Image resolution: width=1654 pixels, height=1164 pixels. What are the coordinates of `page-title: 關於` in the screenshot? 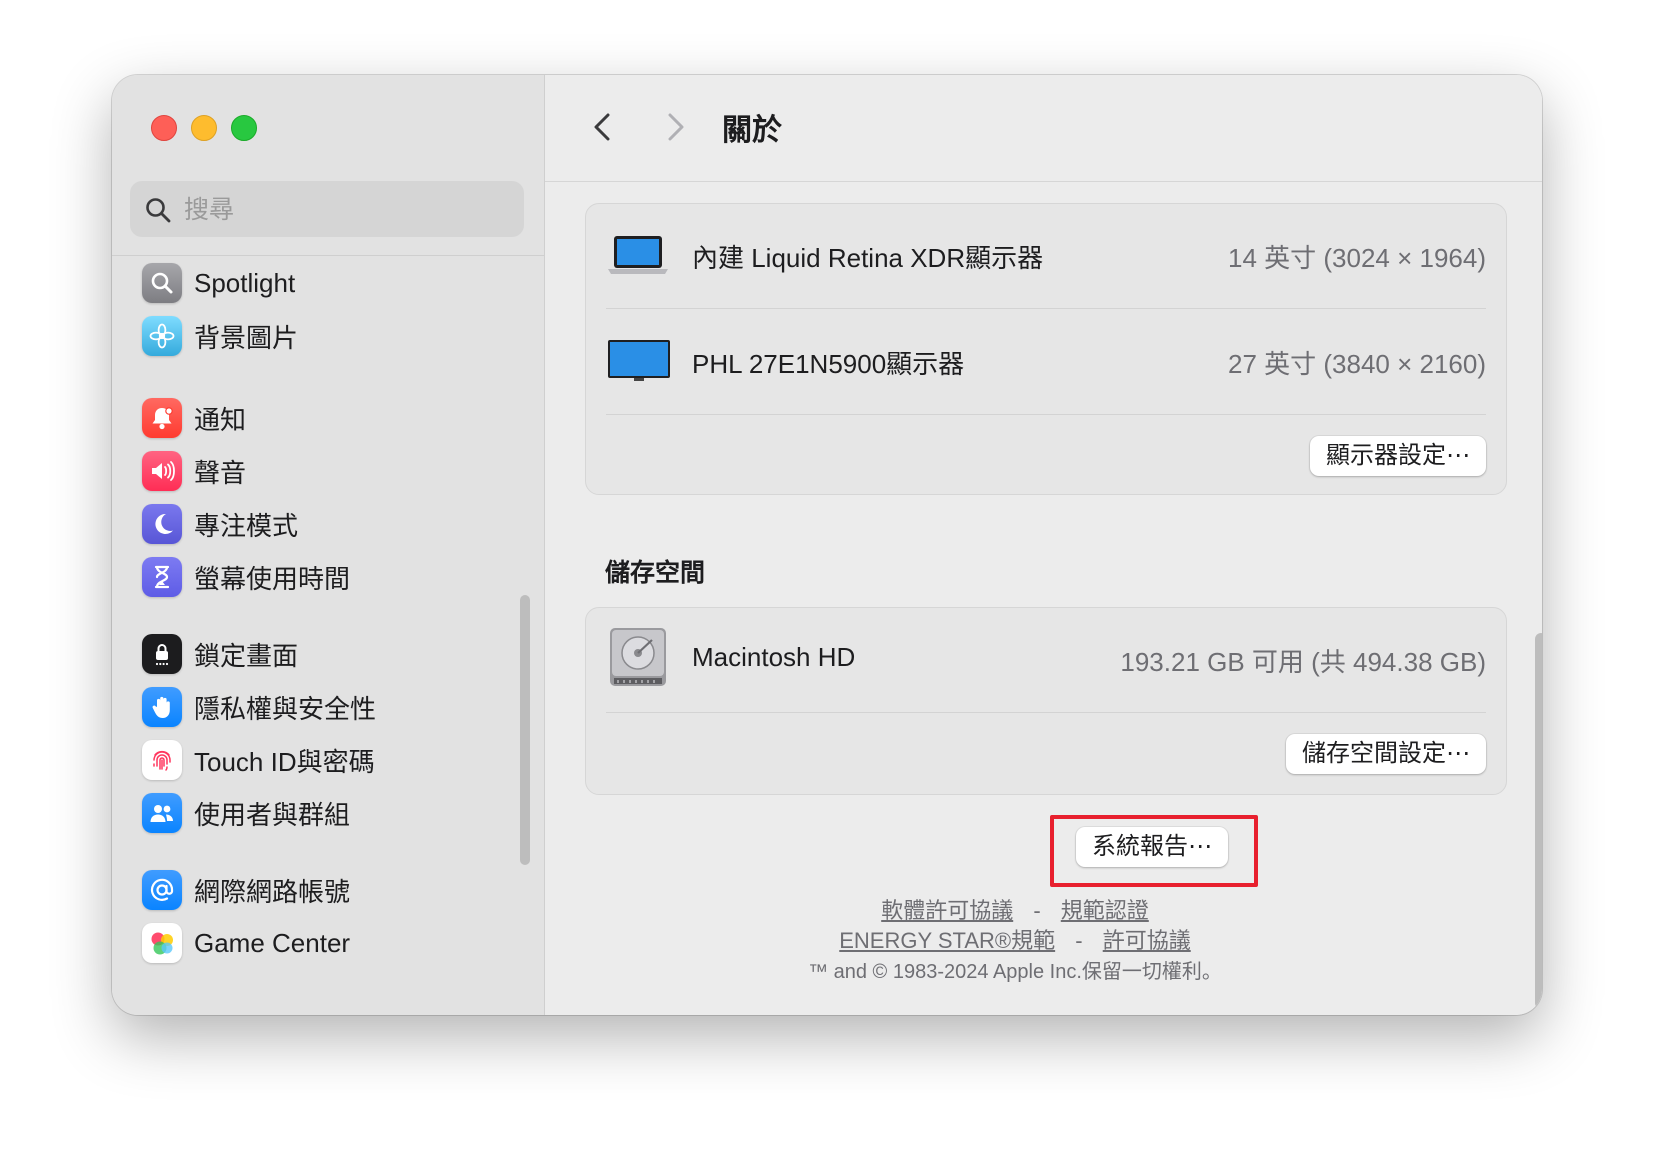 It's located at (752, 130).